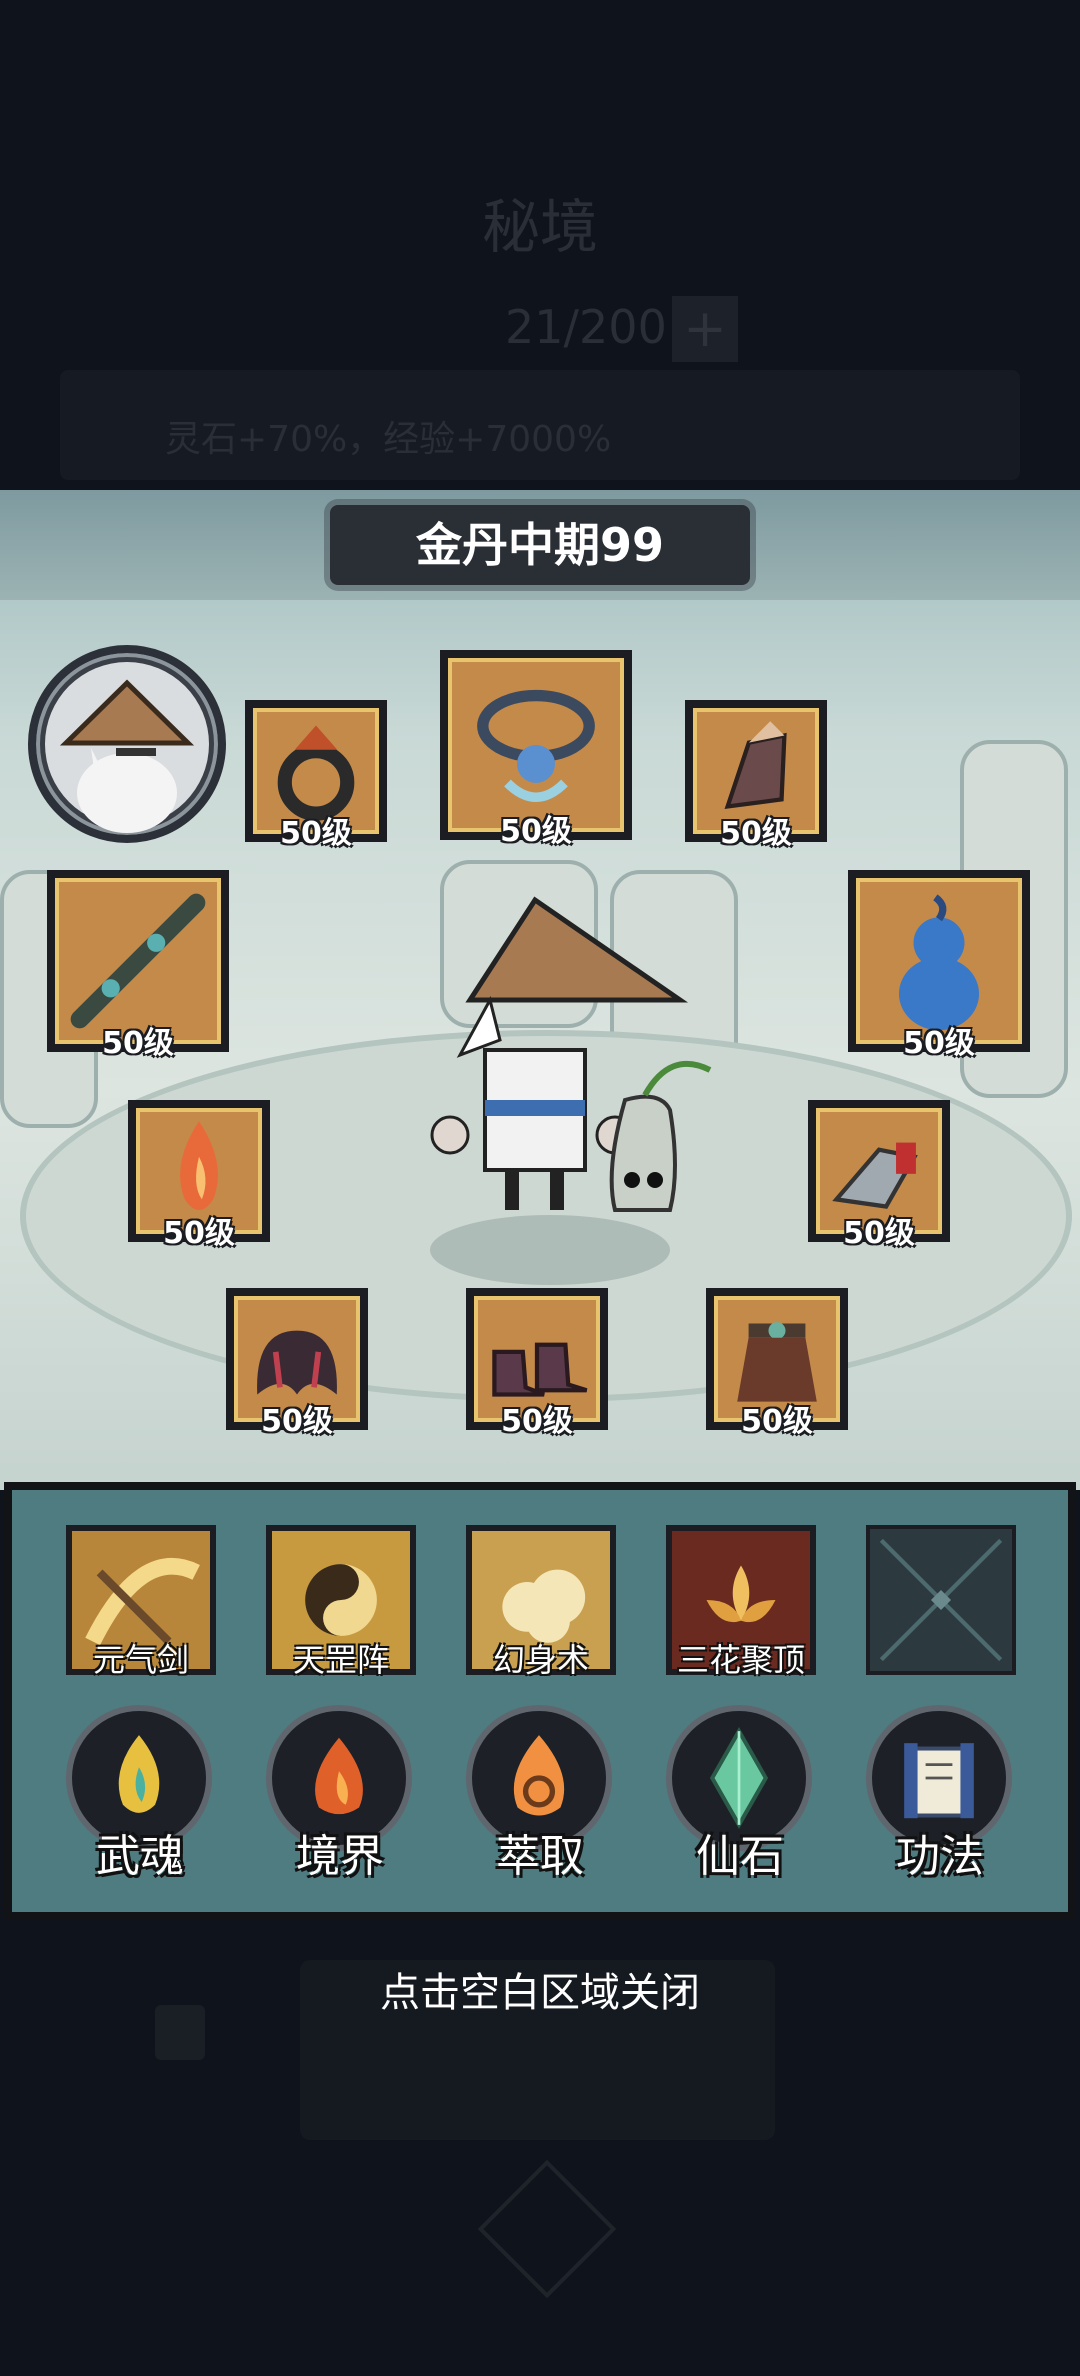 This screenshot has width=1080, height=2376. What do you see at coordinates (740, 1660) in the screenshot?
I see `skill-label: 三花聚顶` at bounding box center [740, 1660].